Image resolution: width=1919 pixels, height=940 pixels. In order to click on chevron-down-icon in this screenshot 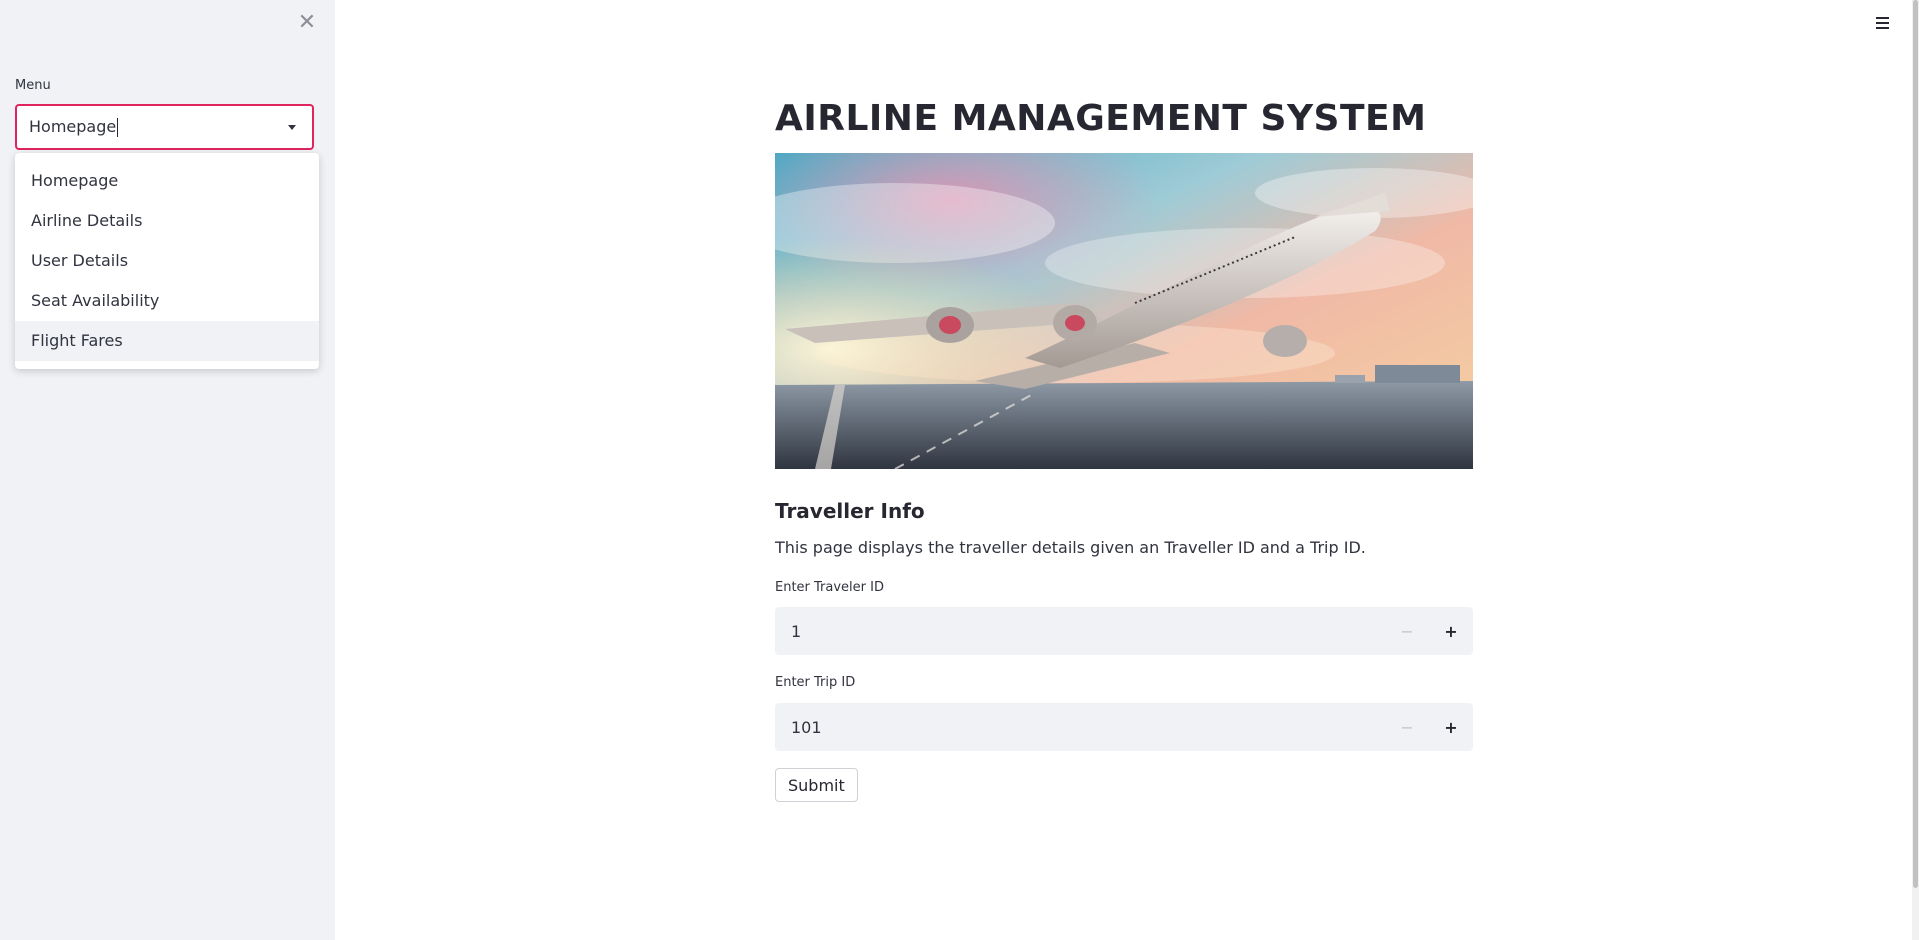, I will do `click(292, 127)`.